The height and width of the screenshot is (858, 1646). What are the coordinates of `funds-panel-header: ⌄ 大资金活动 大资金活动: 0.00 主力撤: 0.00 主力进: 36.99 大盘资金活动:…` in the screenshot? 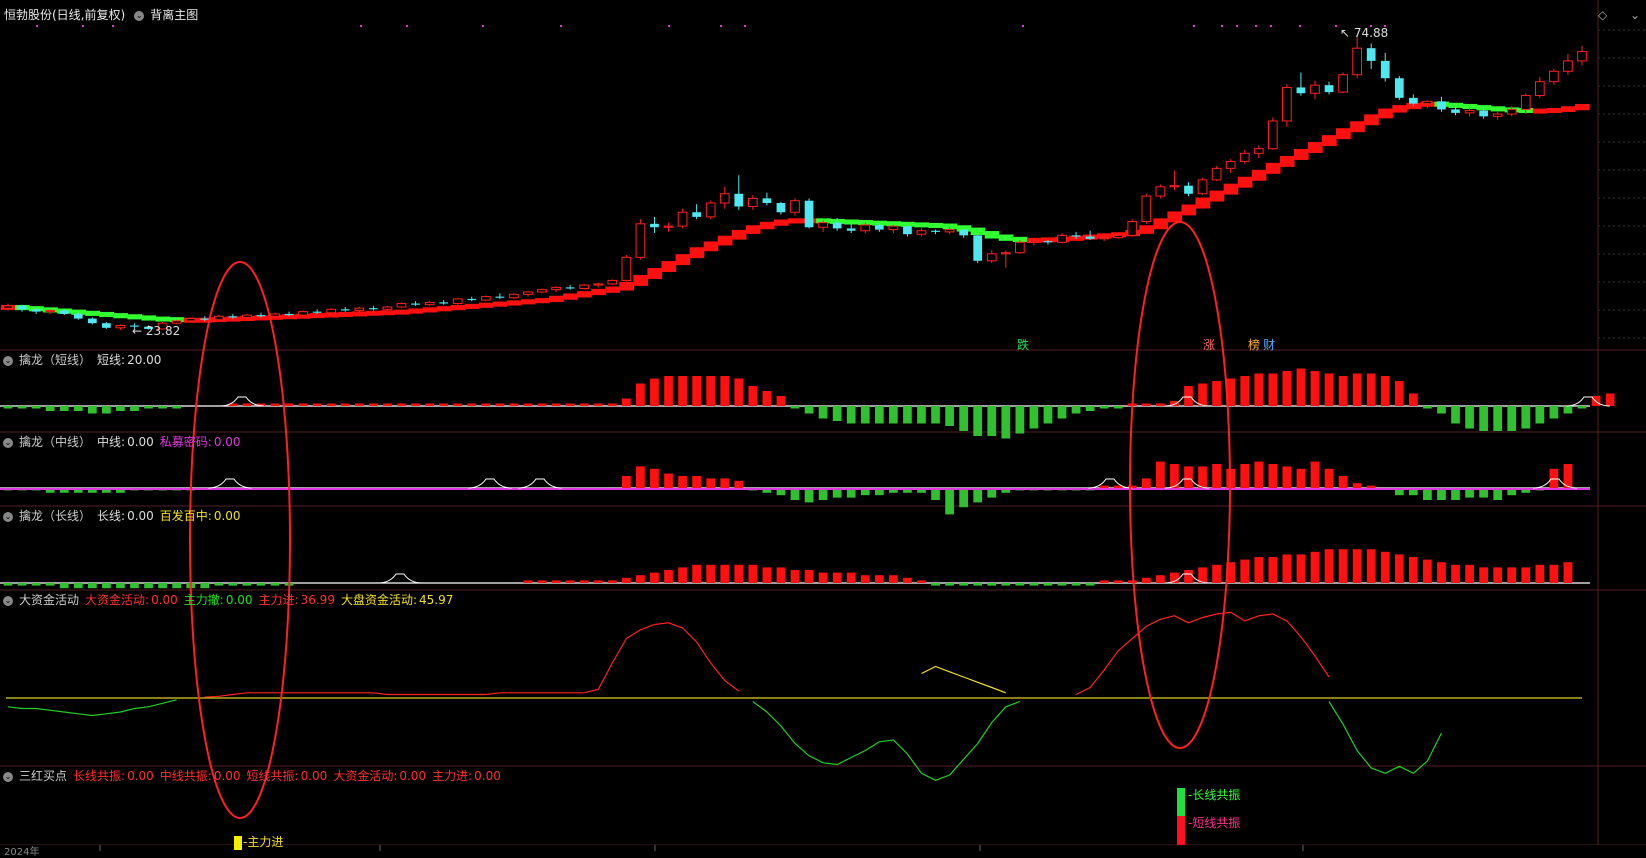 It's located at (229, 600).